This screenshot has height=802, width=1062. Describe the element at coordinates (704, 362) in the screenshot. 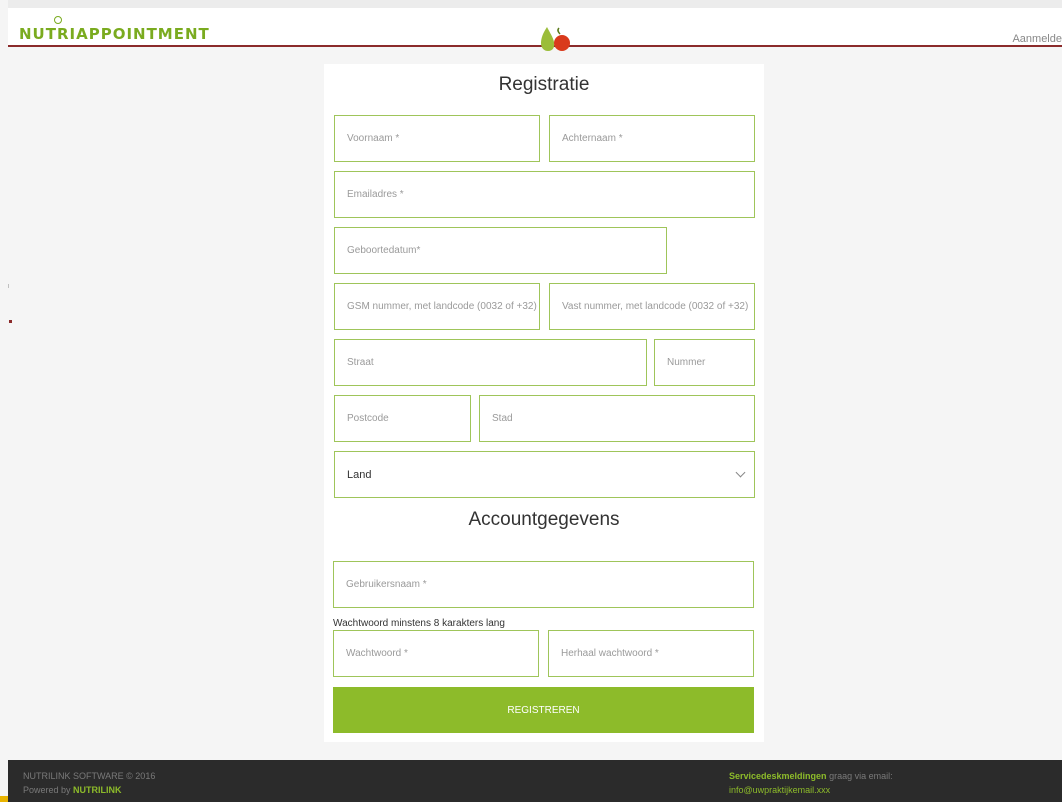

I see `house-number-field: Nummer` at that location.